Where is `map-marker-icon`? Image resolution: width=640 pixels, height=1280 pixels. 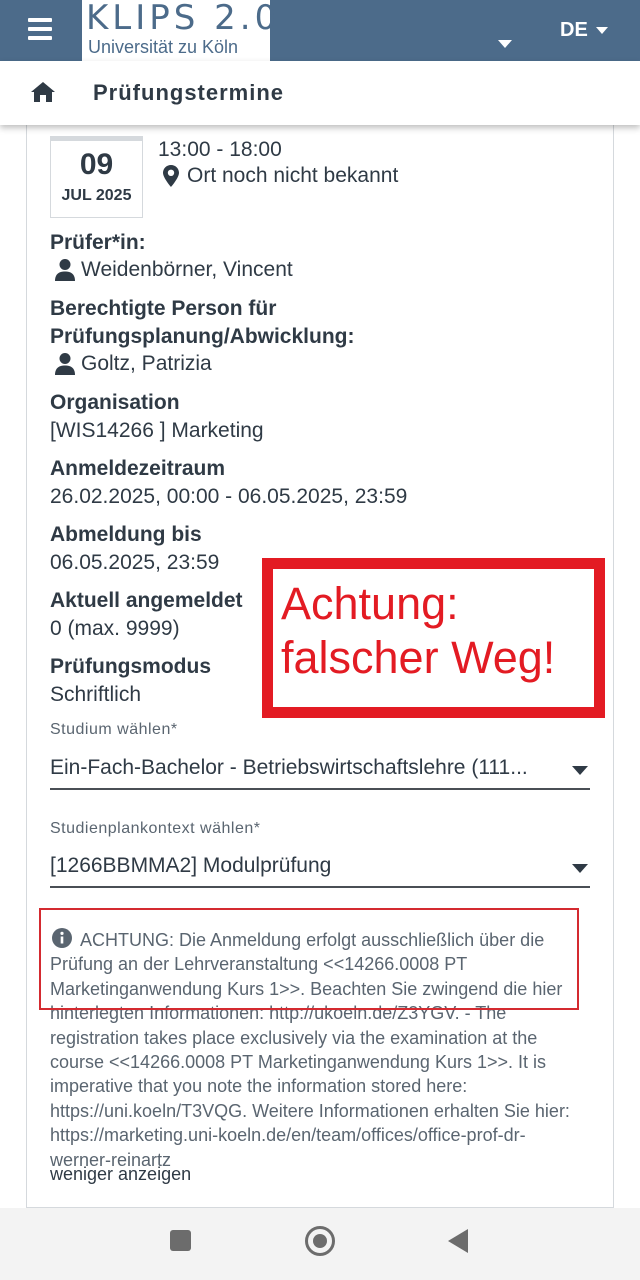
map-marker-icon is located at coordinates (171, 176).